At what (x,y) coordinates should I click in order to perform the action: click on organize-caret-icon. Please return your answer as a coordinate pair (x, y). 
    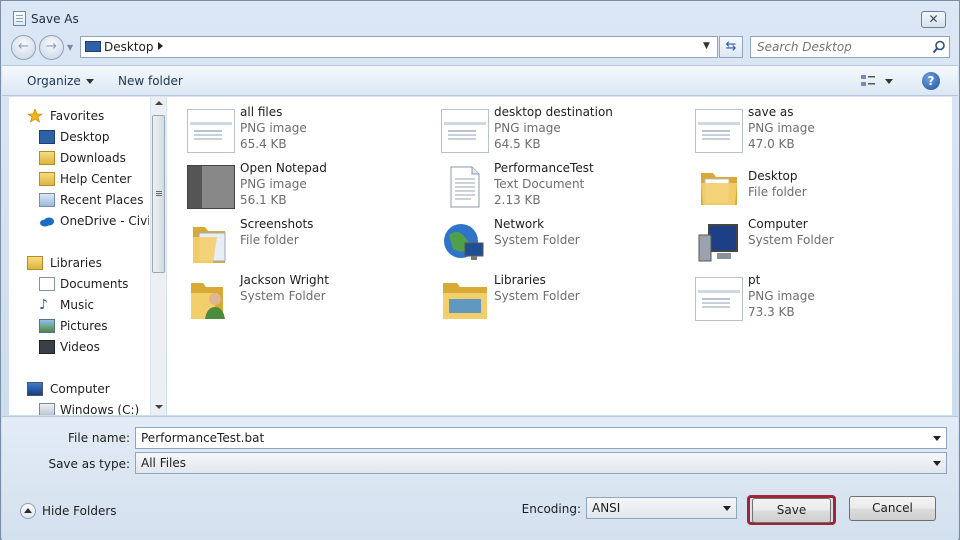
    Looking at the image, I should click on (89, 81).